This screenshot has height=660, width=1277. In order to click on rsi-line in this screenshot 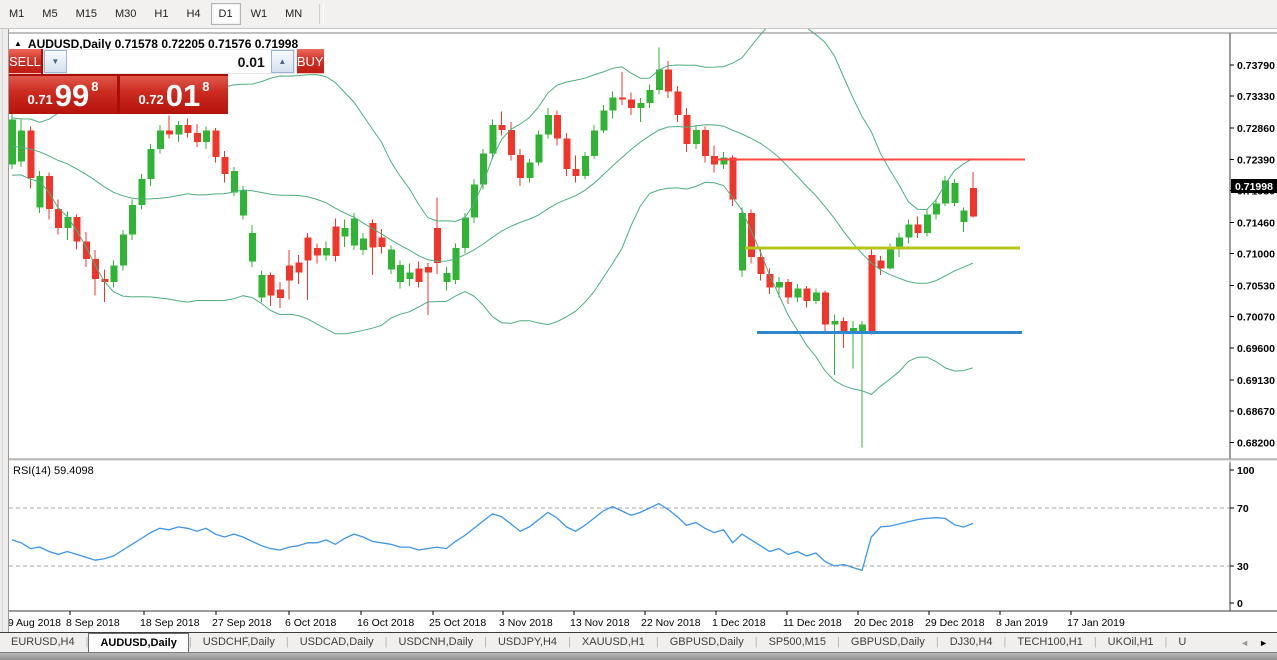, I will do `click(492, 537)`.